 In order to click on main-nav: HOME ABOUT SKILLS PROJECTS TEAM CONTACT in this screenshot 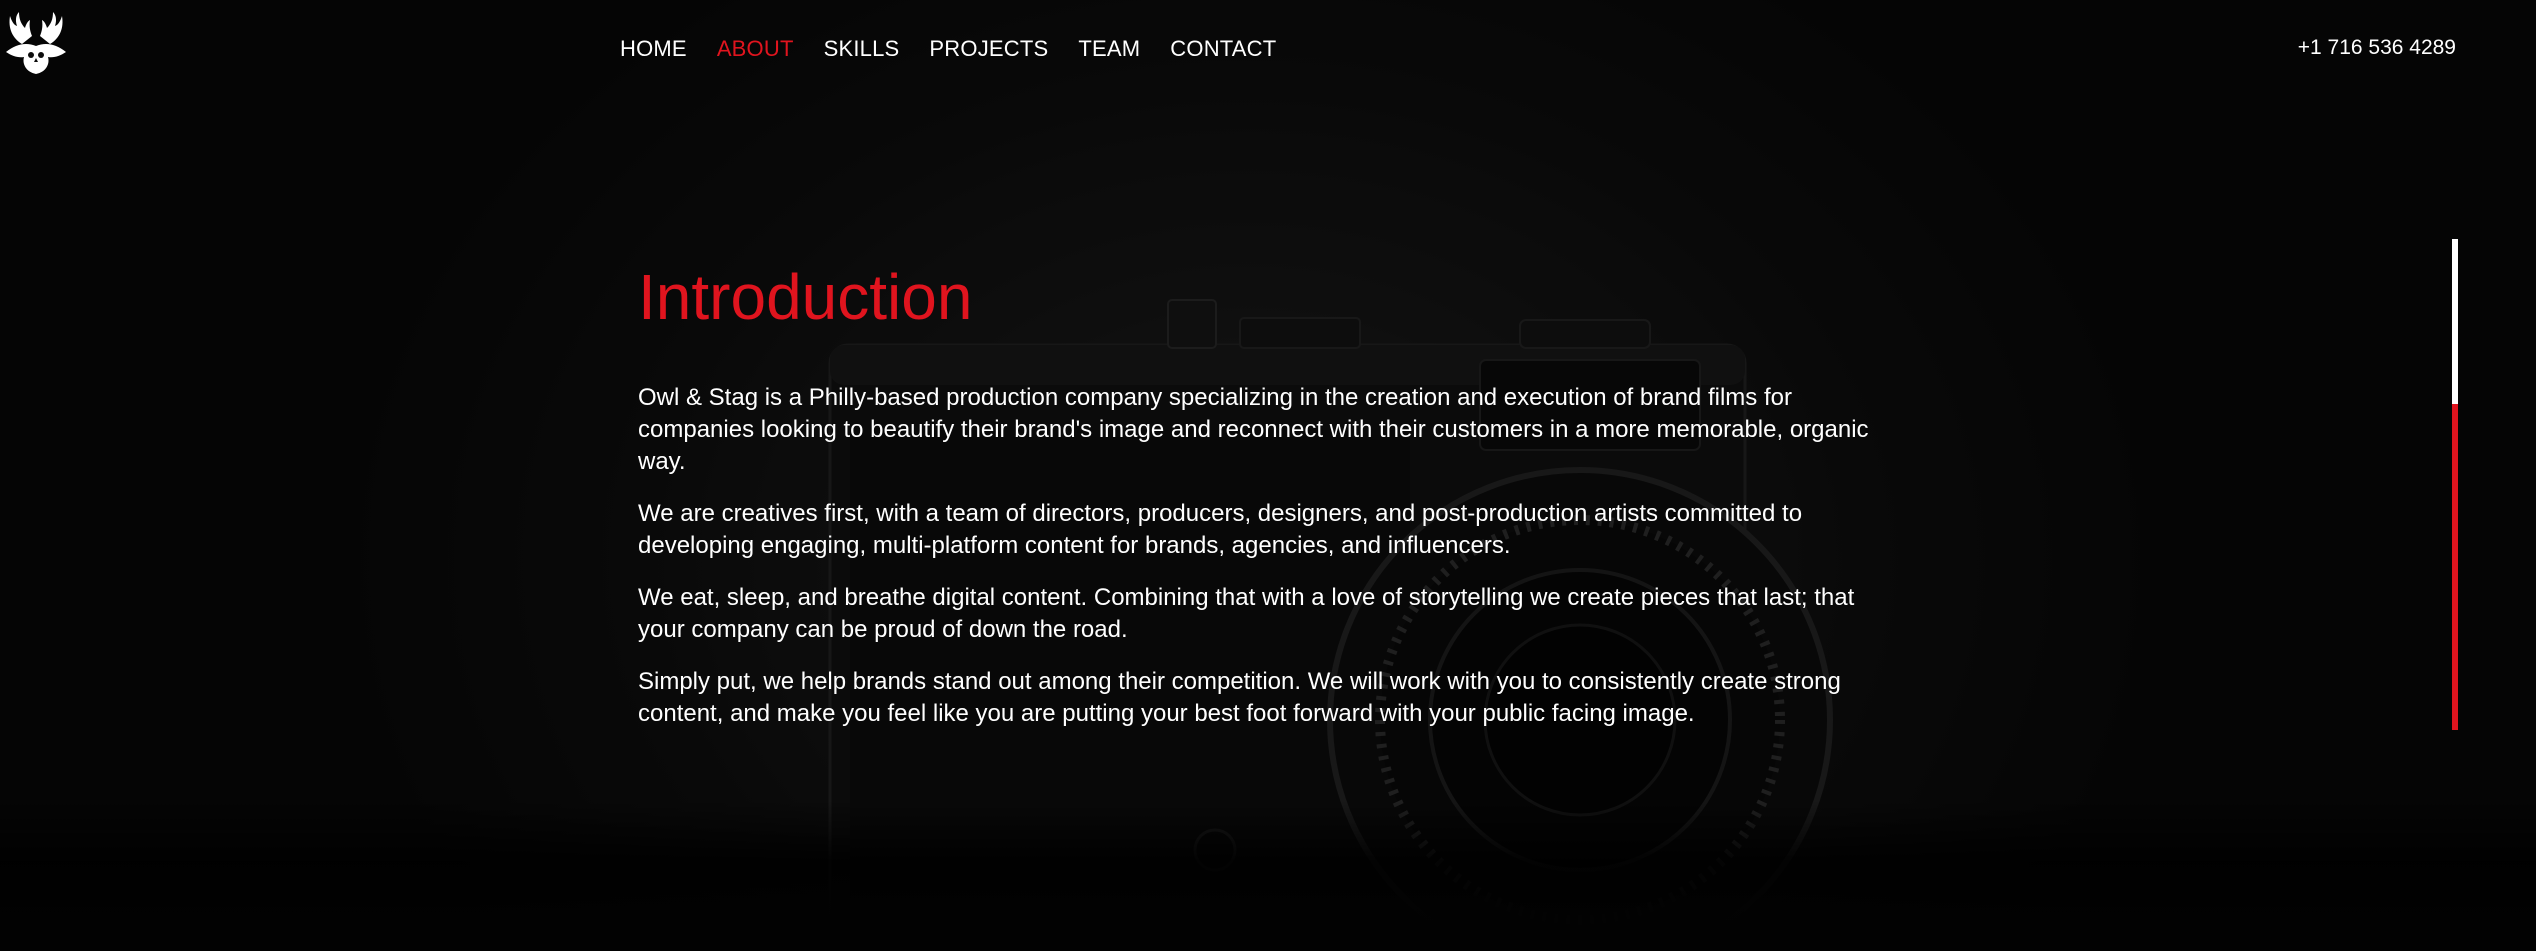, I will do `click(948, 49)`.